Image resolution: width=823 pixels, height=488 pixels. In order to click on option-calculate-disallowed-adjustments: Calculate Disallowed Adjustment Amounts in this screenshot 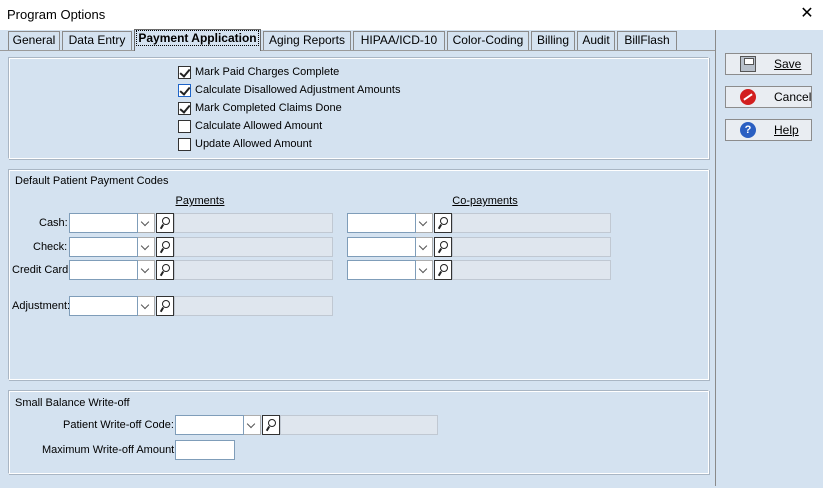, I will do `click(289, 90)`.